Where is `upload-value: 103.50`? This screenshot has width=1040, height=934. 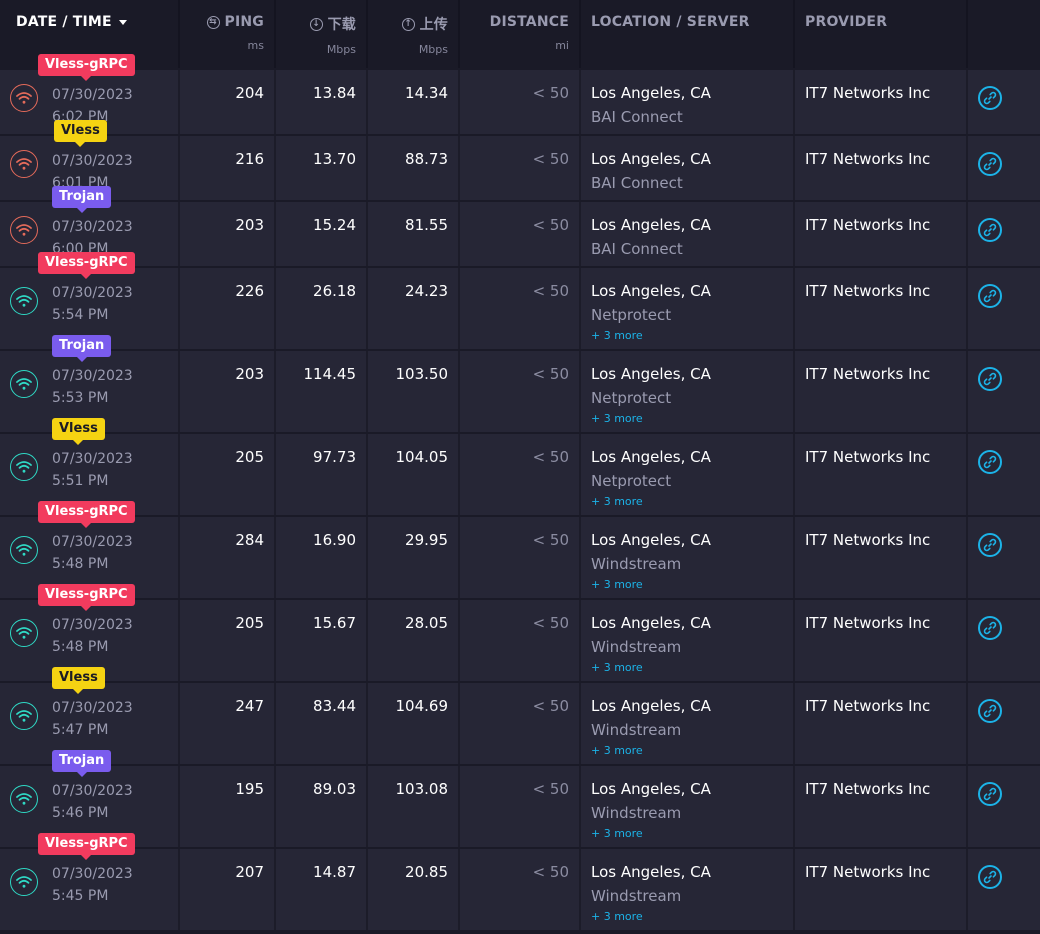 upload-value: 103.50 is located at coordinates (414, 391).